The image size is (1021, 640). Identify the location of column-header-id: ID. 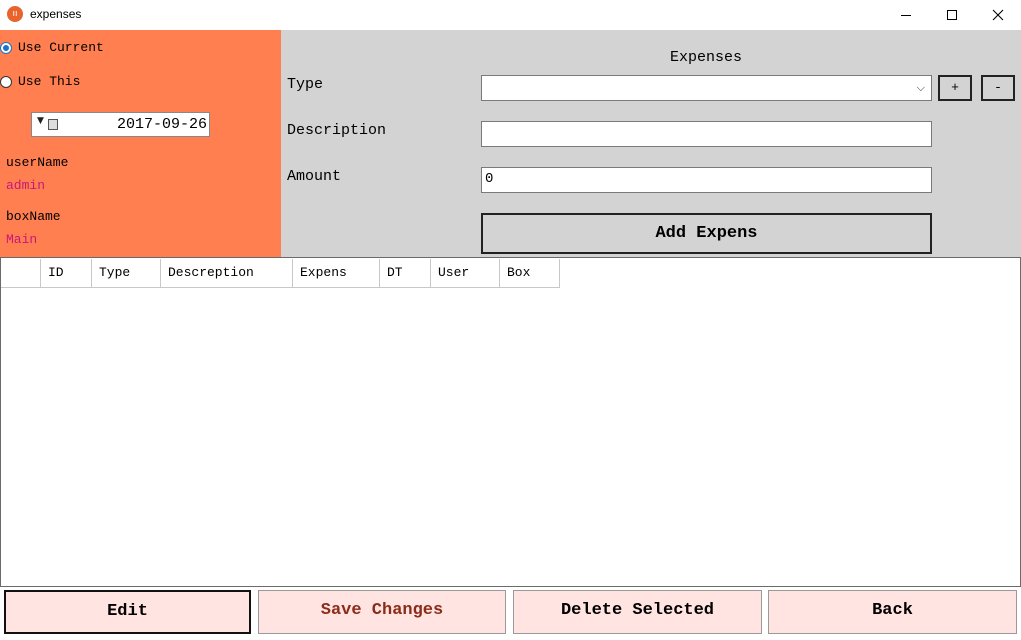
(66, 273).